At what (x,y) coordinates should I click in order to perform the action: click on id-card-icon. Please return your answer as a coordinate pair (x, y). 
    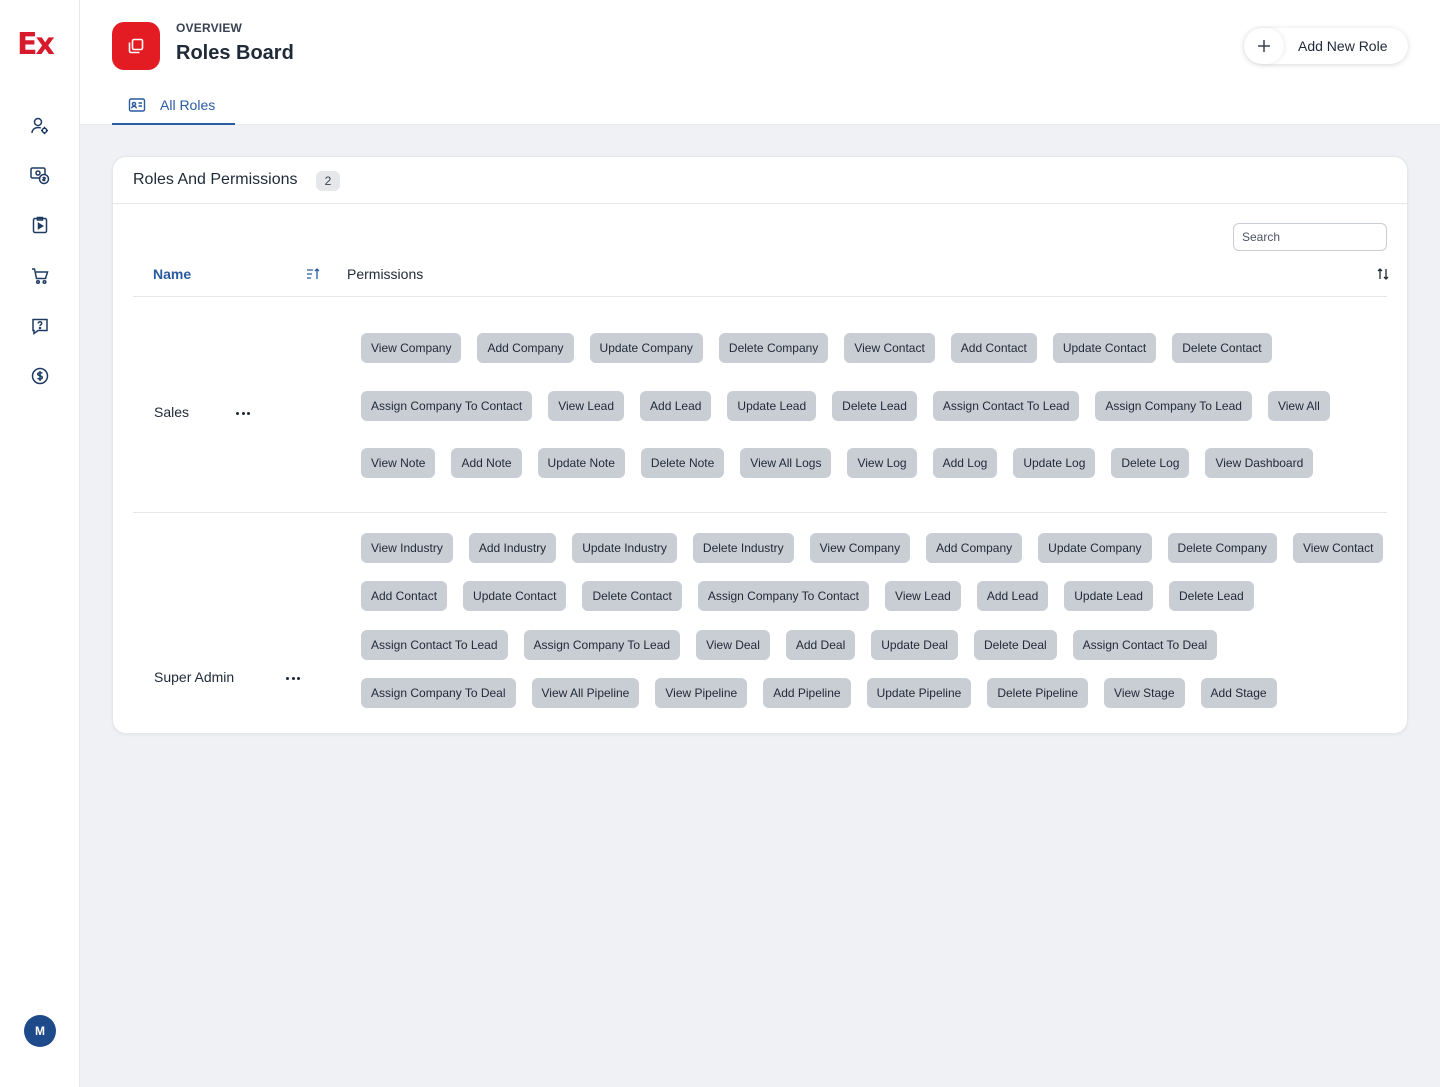
    Looking at the image, I should click on (137, 105).